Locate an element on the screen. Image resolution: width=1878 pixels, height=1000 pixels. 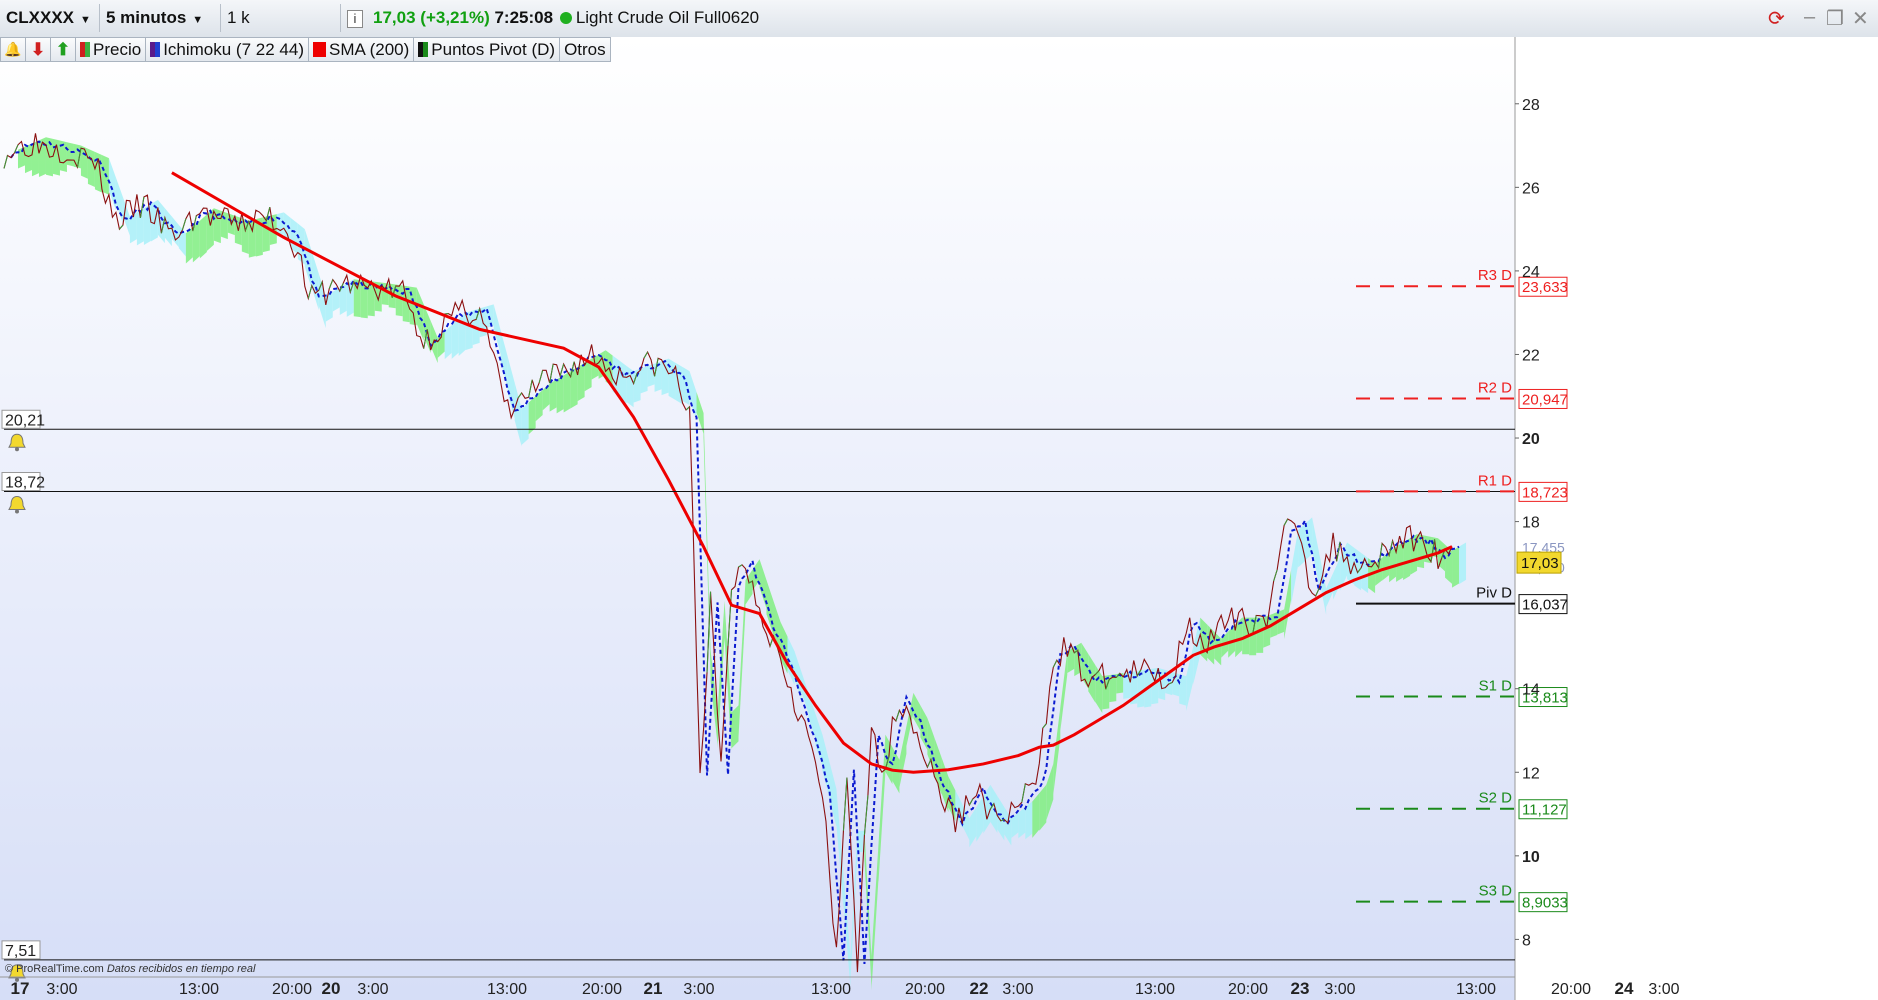
y-tick-label: 20 is located at coordinates (1531, 439).